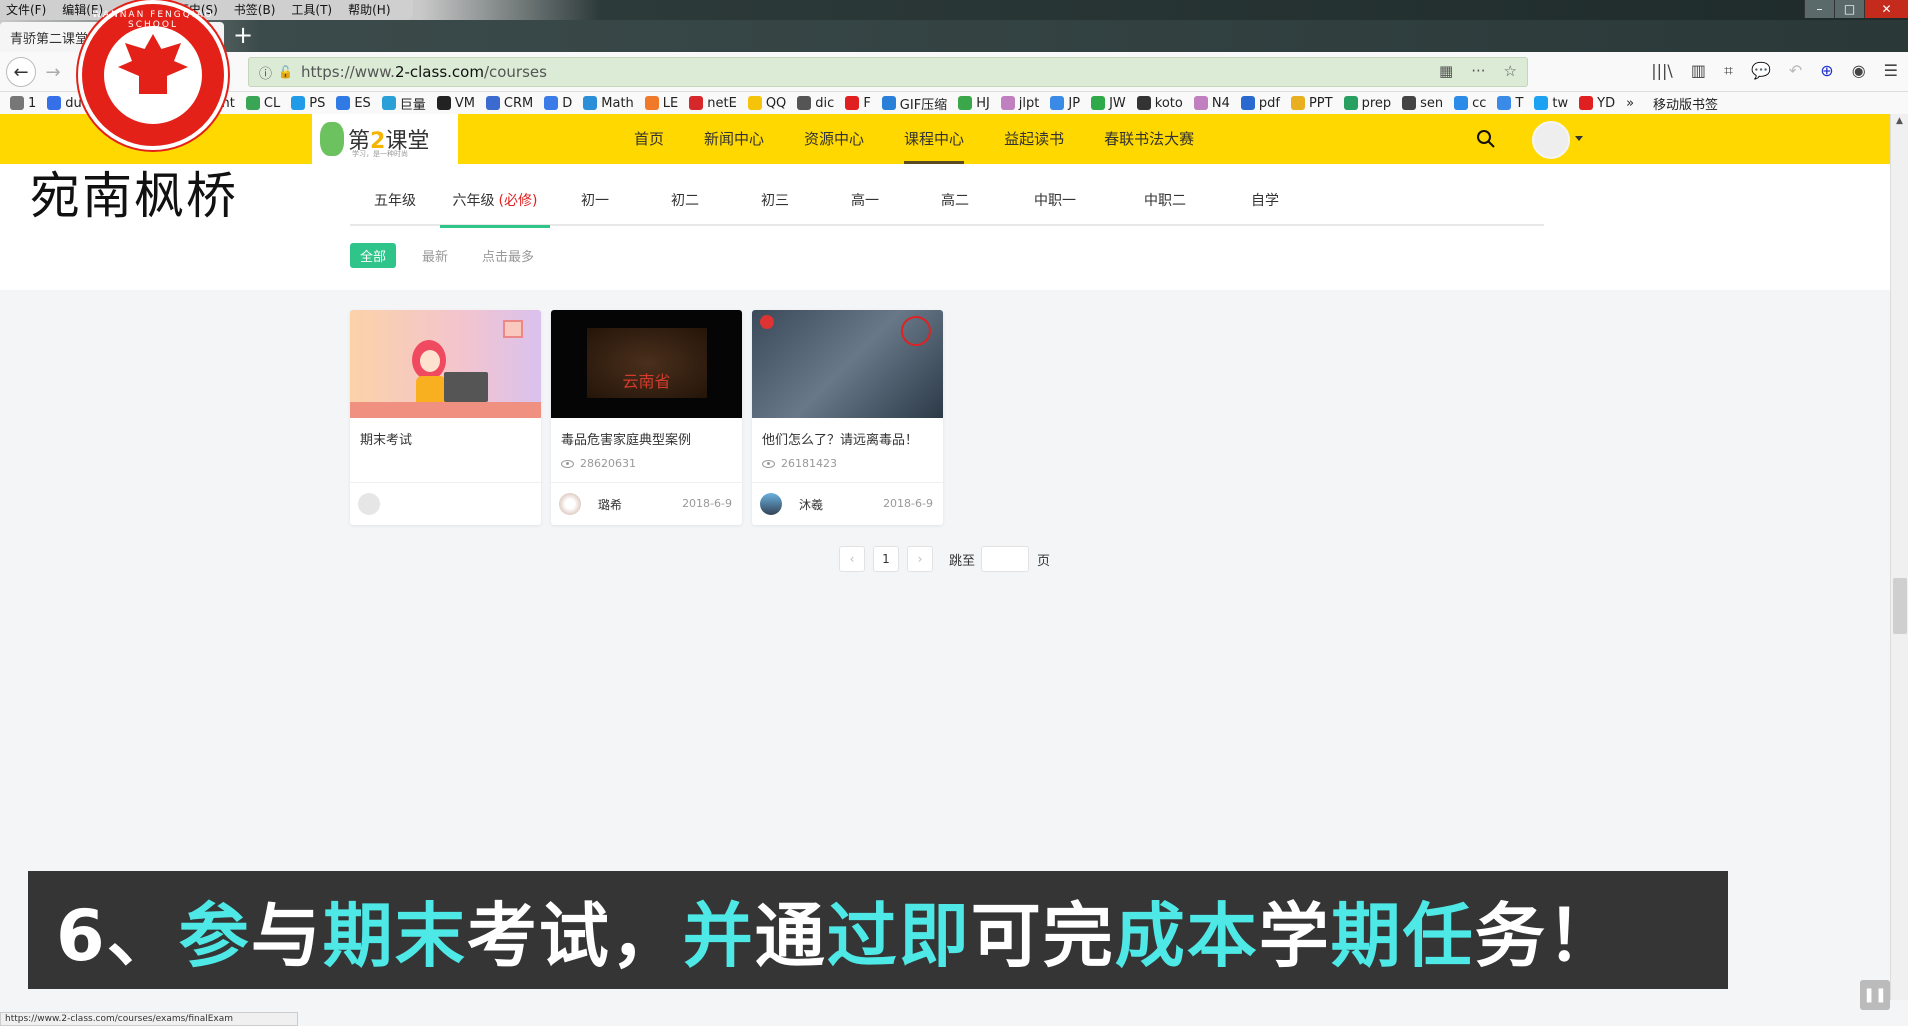 The height and width of the screenshot is (1026, 1908). What do you see at coordinates (1698, 71) in the screenshot?
I see `sidebar-icon: ▥` at bounding box center [1698, 71].